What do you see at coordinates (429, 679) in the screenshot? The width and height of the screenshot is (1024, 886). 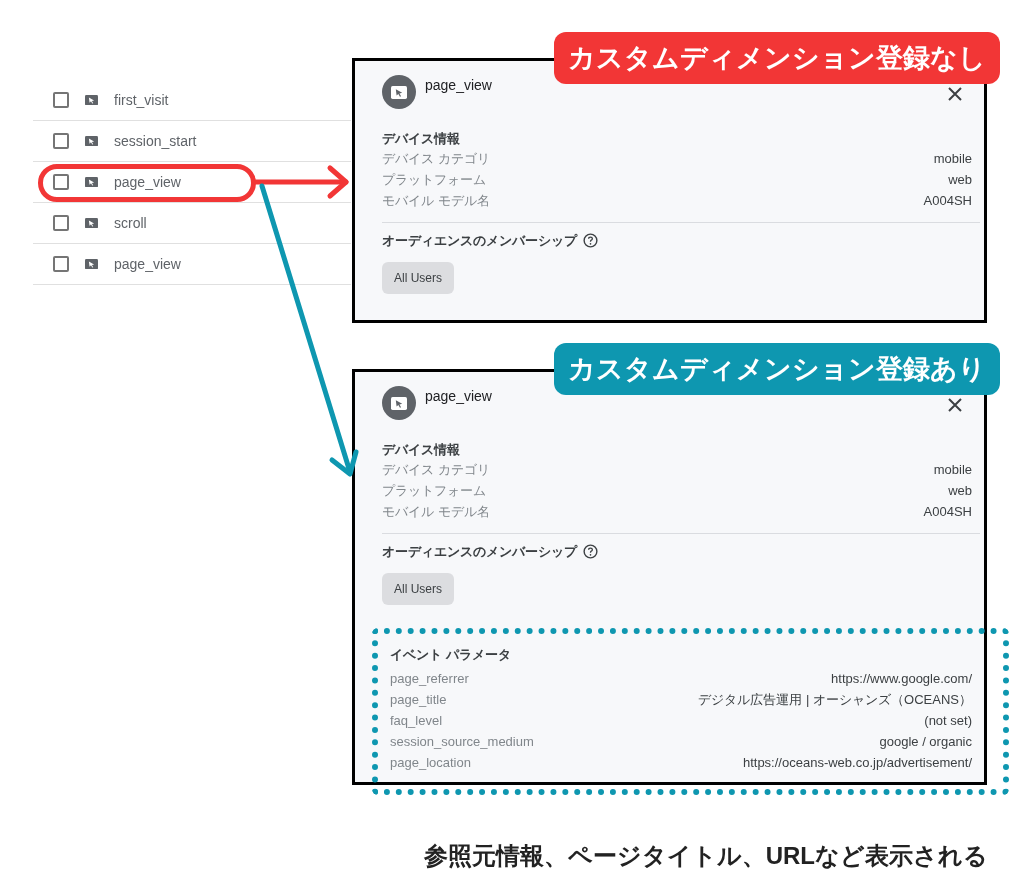 I see `param-name: page_referrer` at bounding box center [429, 679].